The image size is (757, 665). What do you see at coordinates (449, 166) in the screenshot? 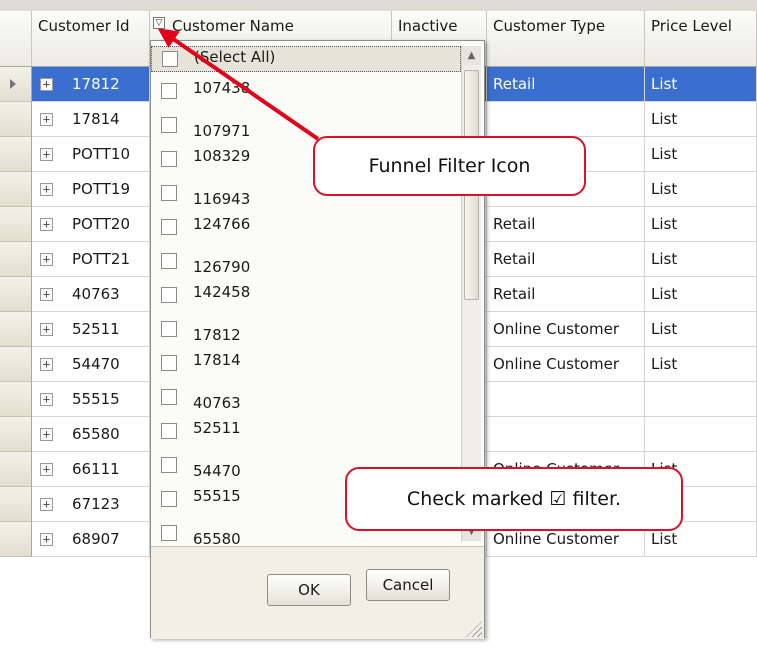
I see `callout-text: Funnel Filter Icon` at bounding box center [449, 166].